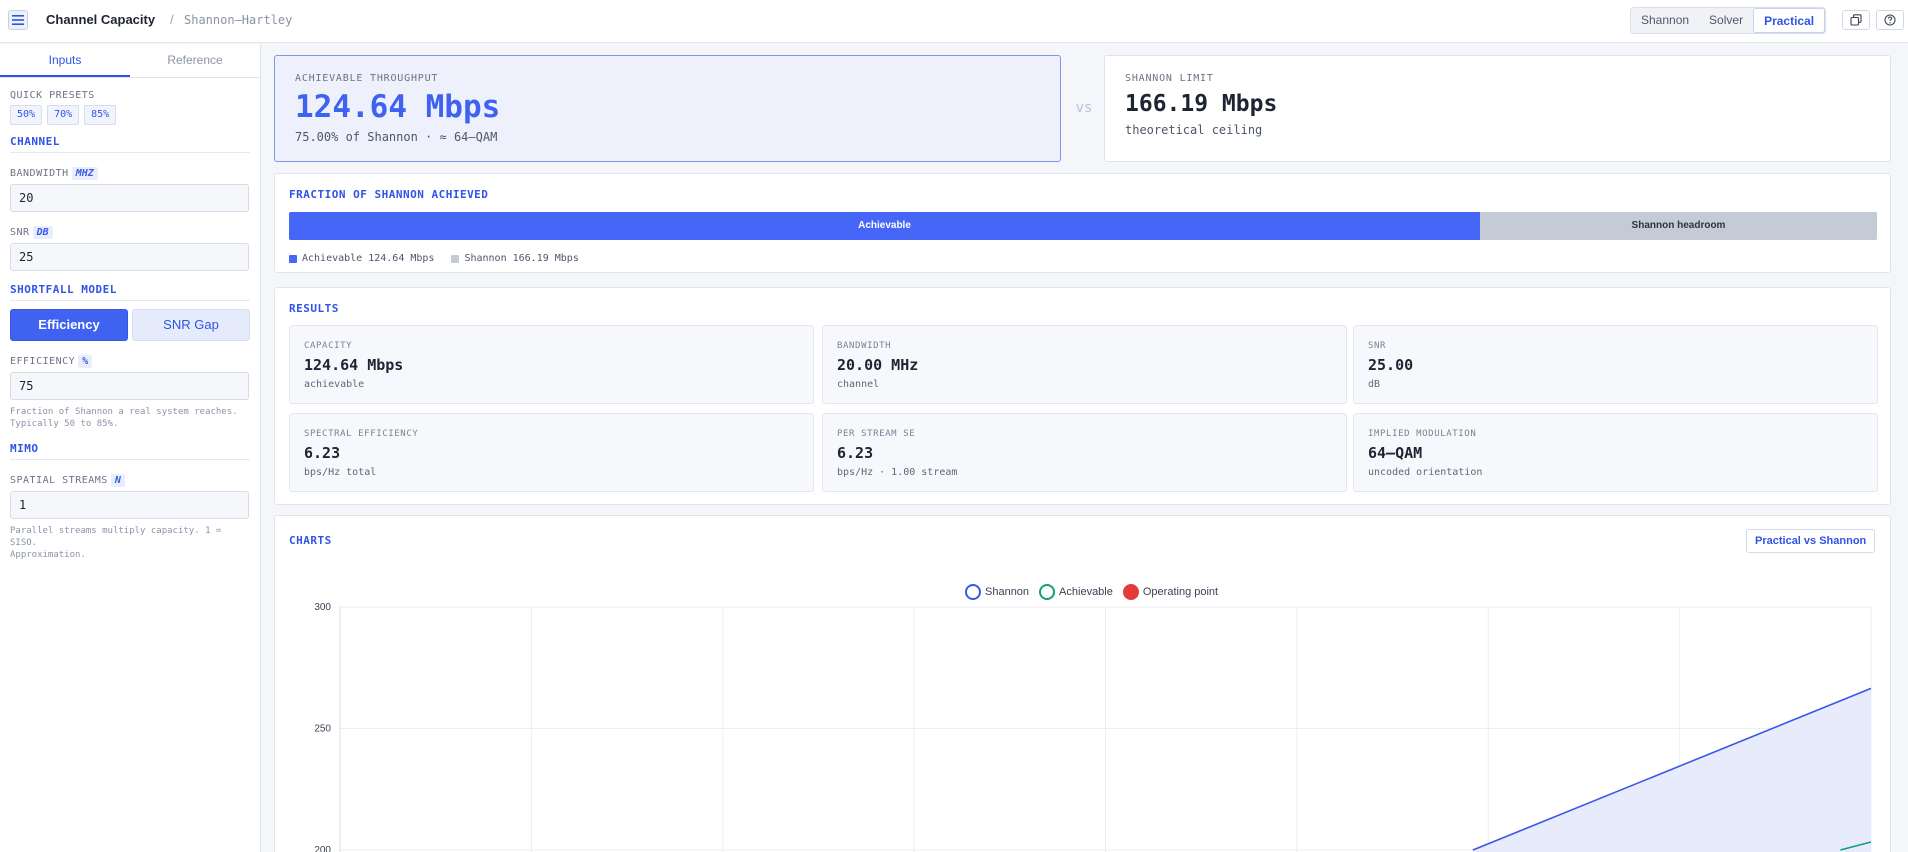  Describe the element at coordinates (1391, 365) in the screenshot. I see `metric-value: 25.00` at that location.